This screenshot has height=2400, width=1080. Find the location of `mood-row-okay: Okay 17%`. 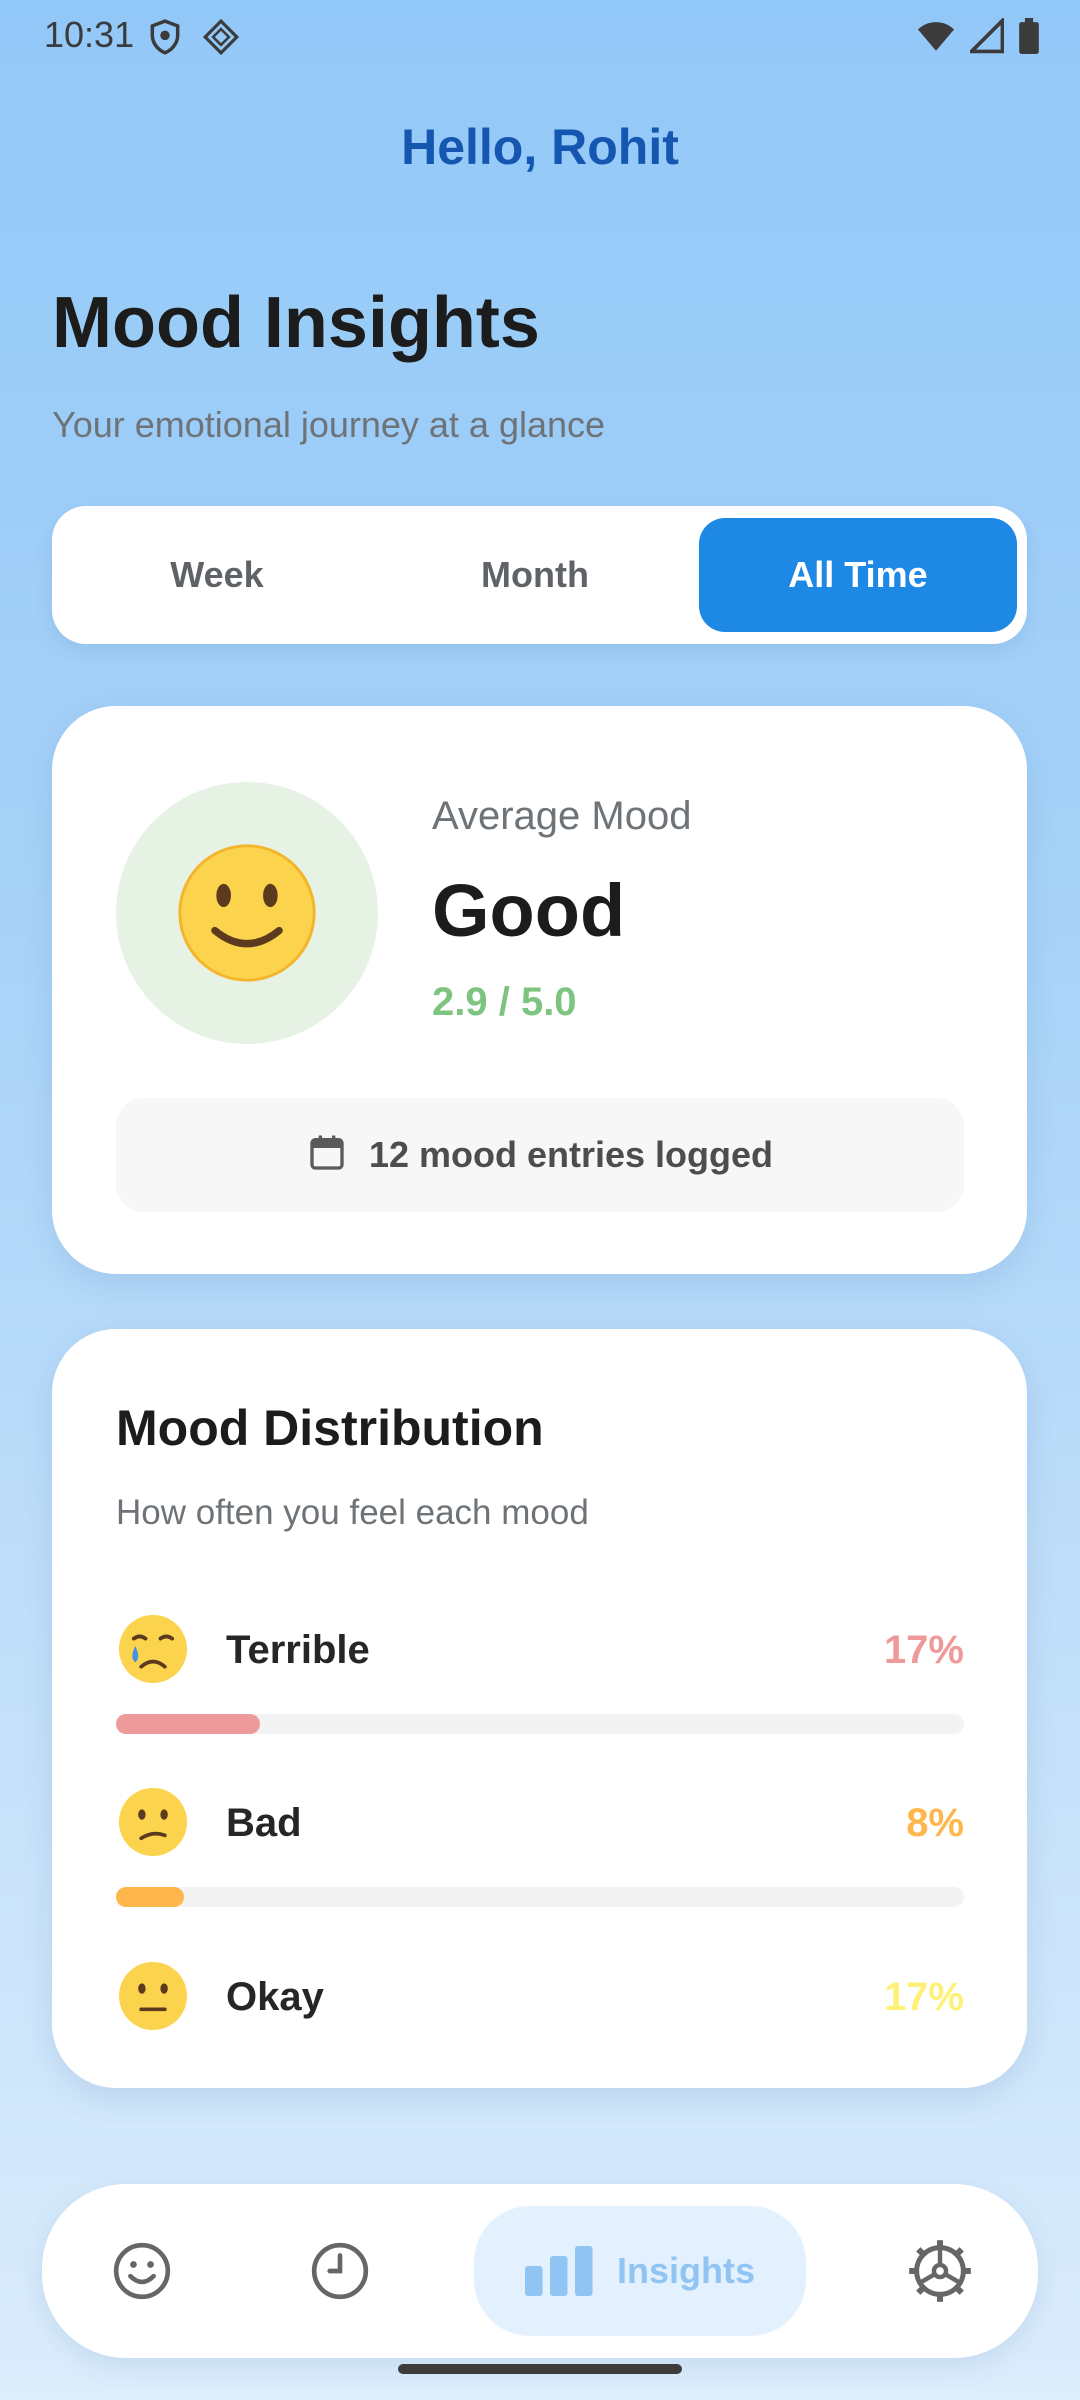

mood-row-okay: Okay 17% is located at coordinates (540, 1999).